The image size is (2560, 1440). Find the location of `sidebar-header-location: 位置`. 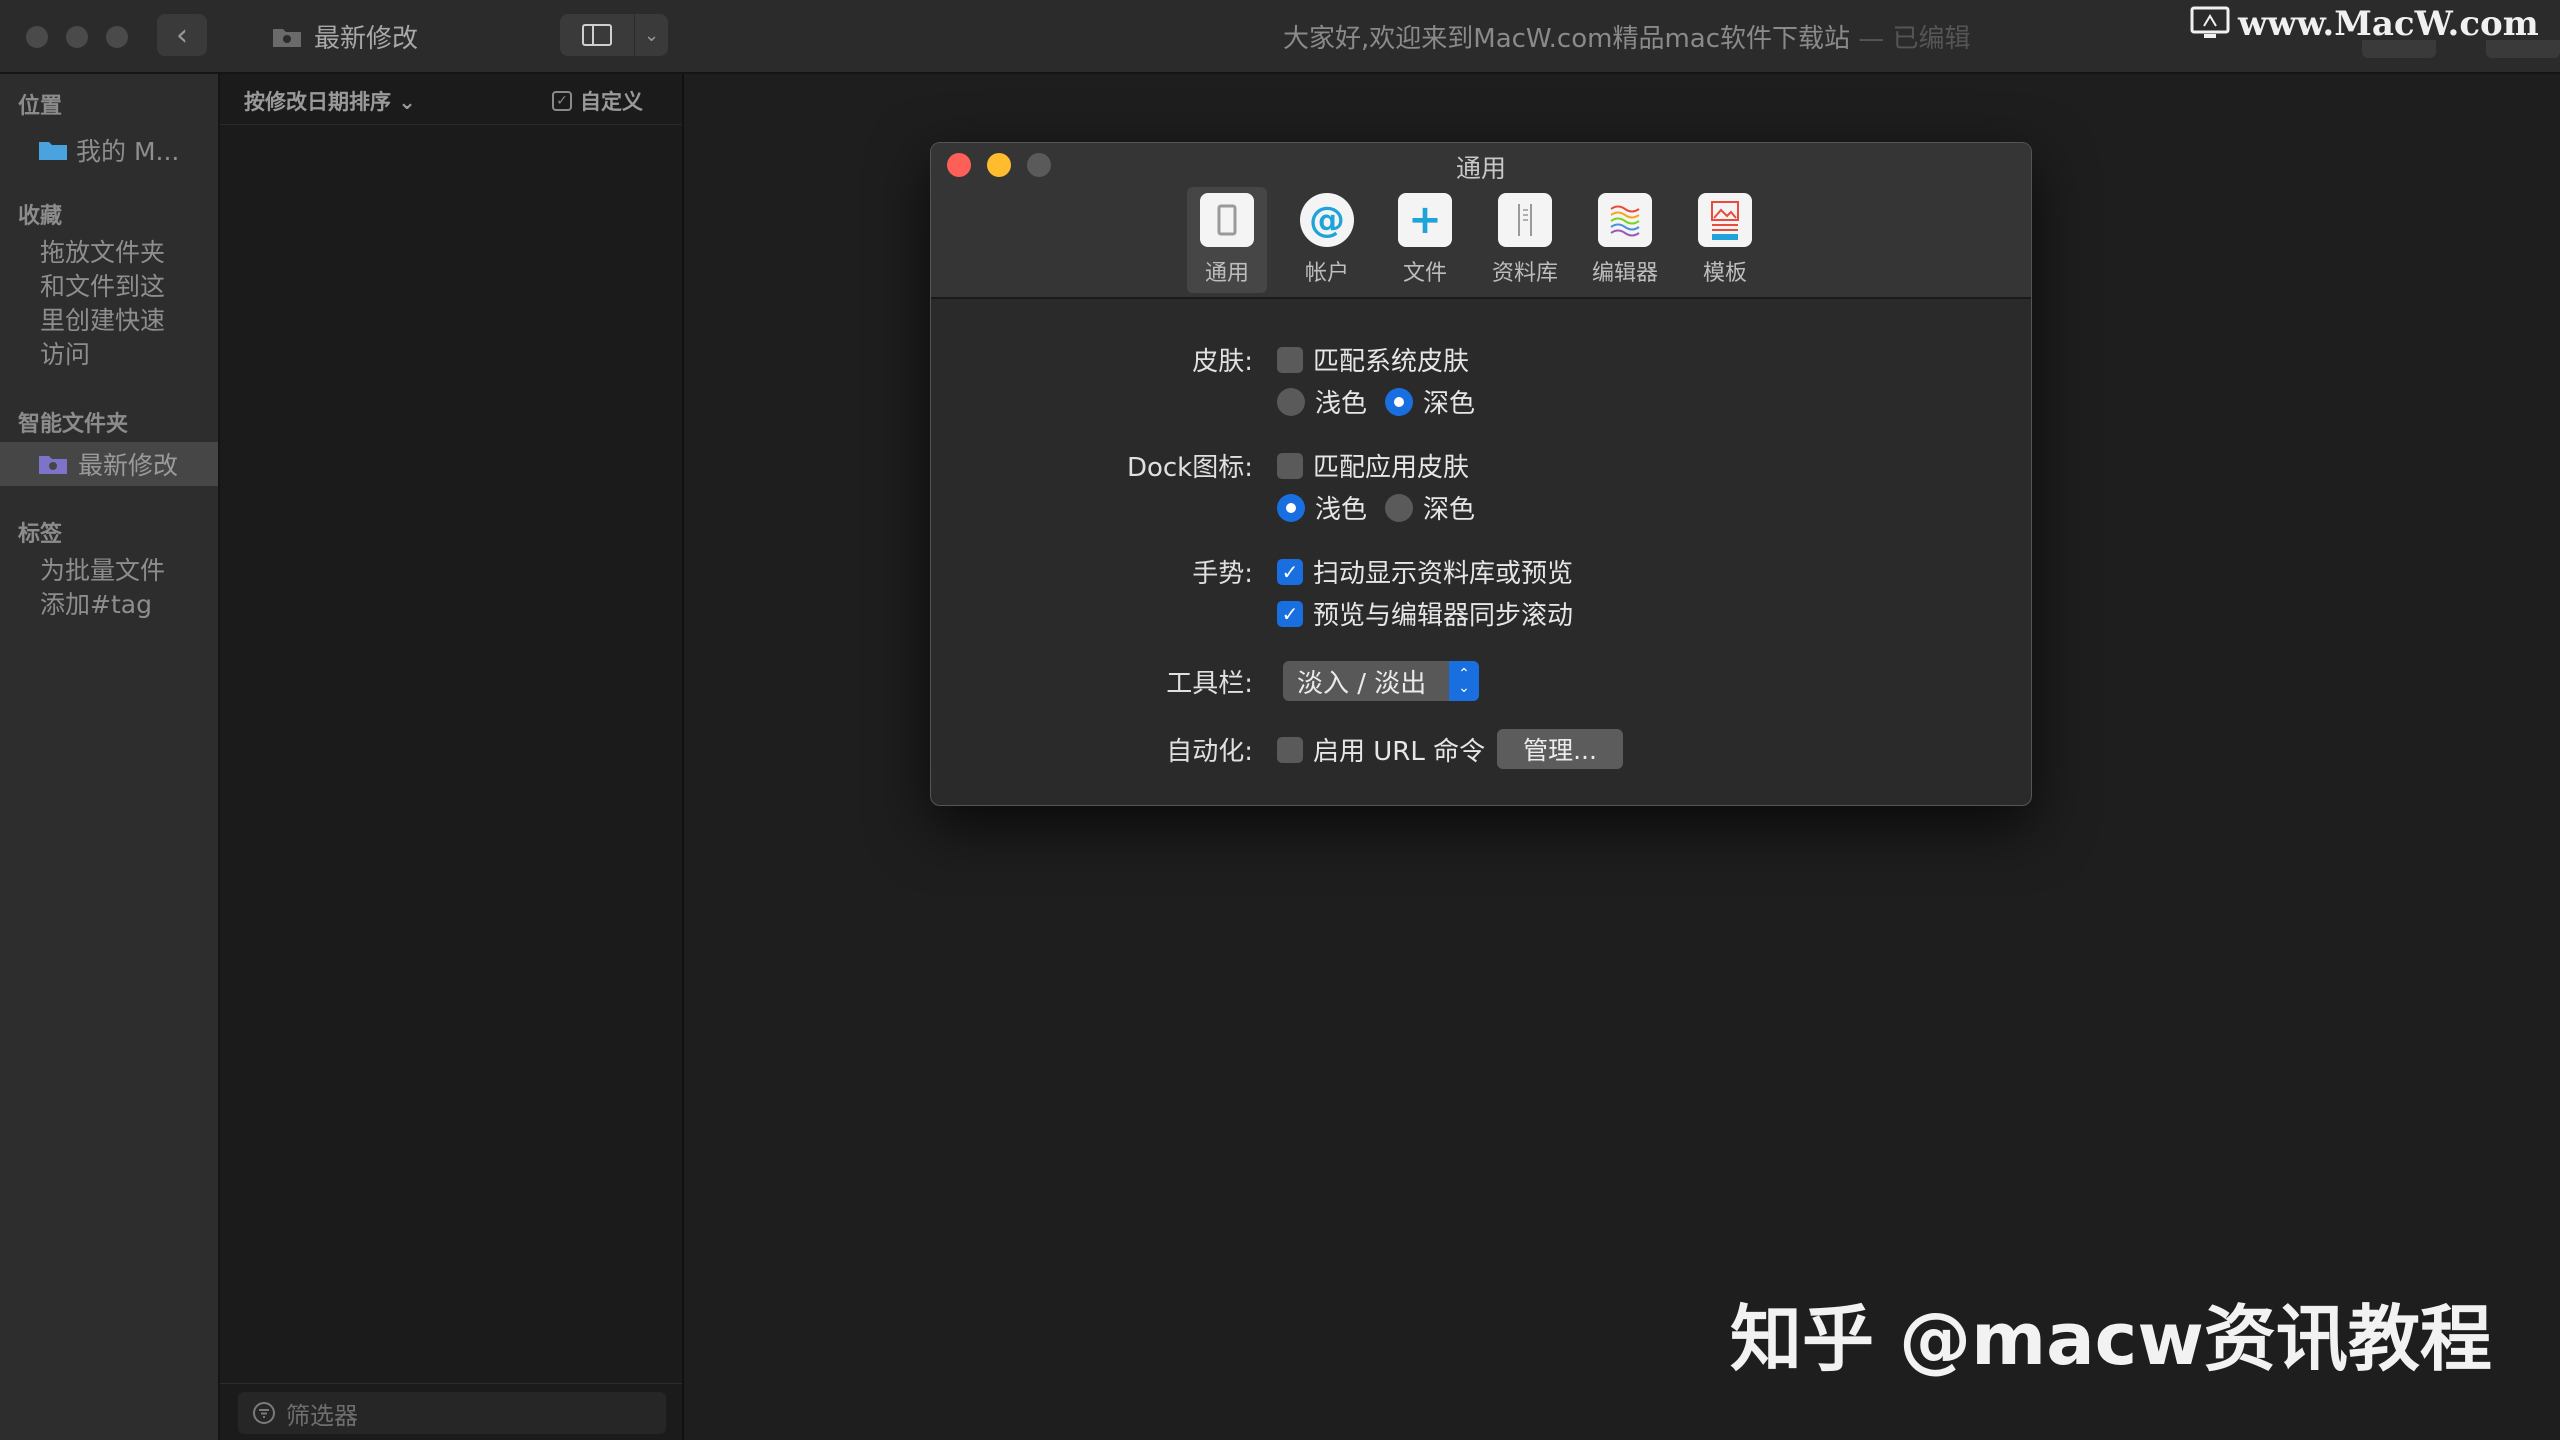

sidebar-header-location: 位置 is located at coordinates (40, 106).